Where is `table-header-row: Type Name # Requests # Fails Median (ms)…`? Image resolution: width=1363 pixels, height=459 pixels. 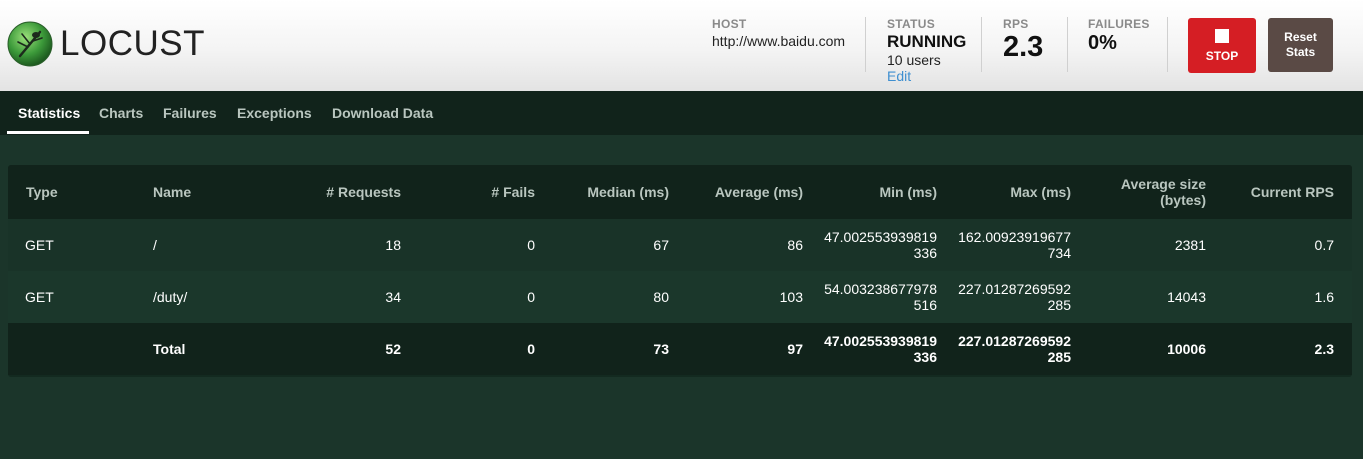
table-header-row: Type Name # Requests # Fails Median (ms)… is located at coordinates (680, 192).